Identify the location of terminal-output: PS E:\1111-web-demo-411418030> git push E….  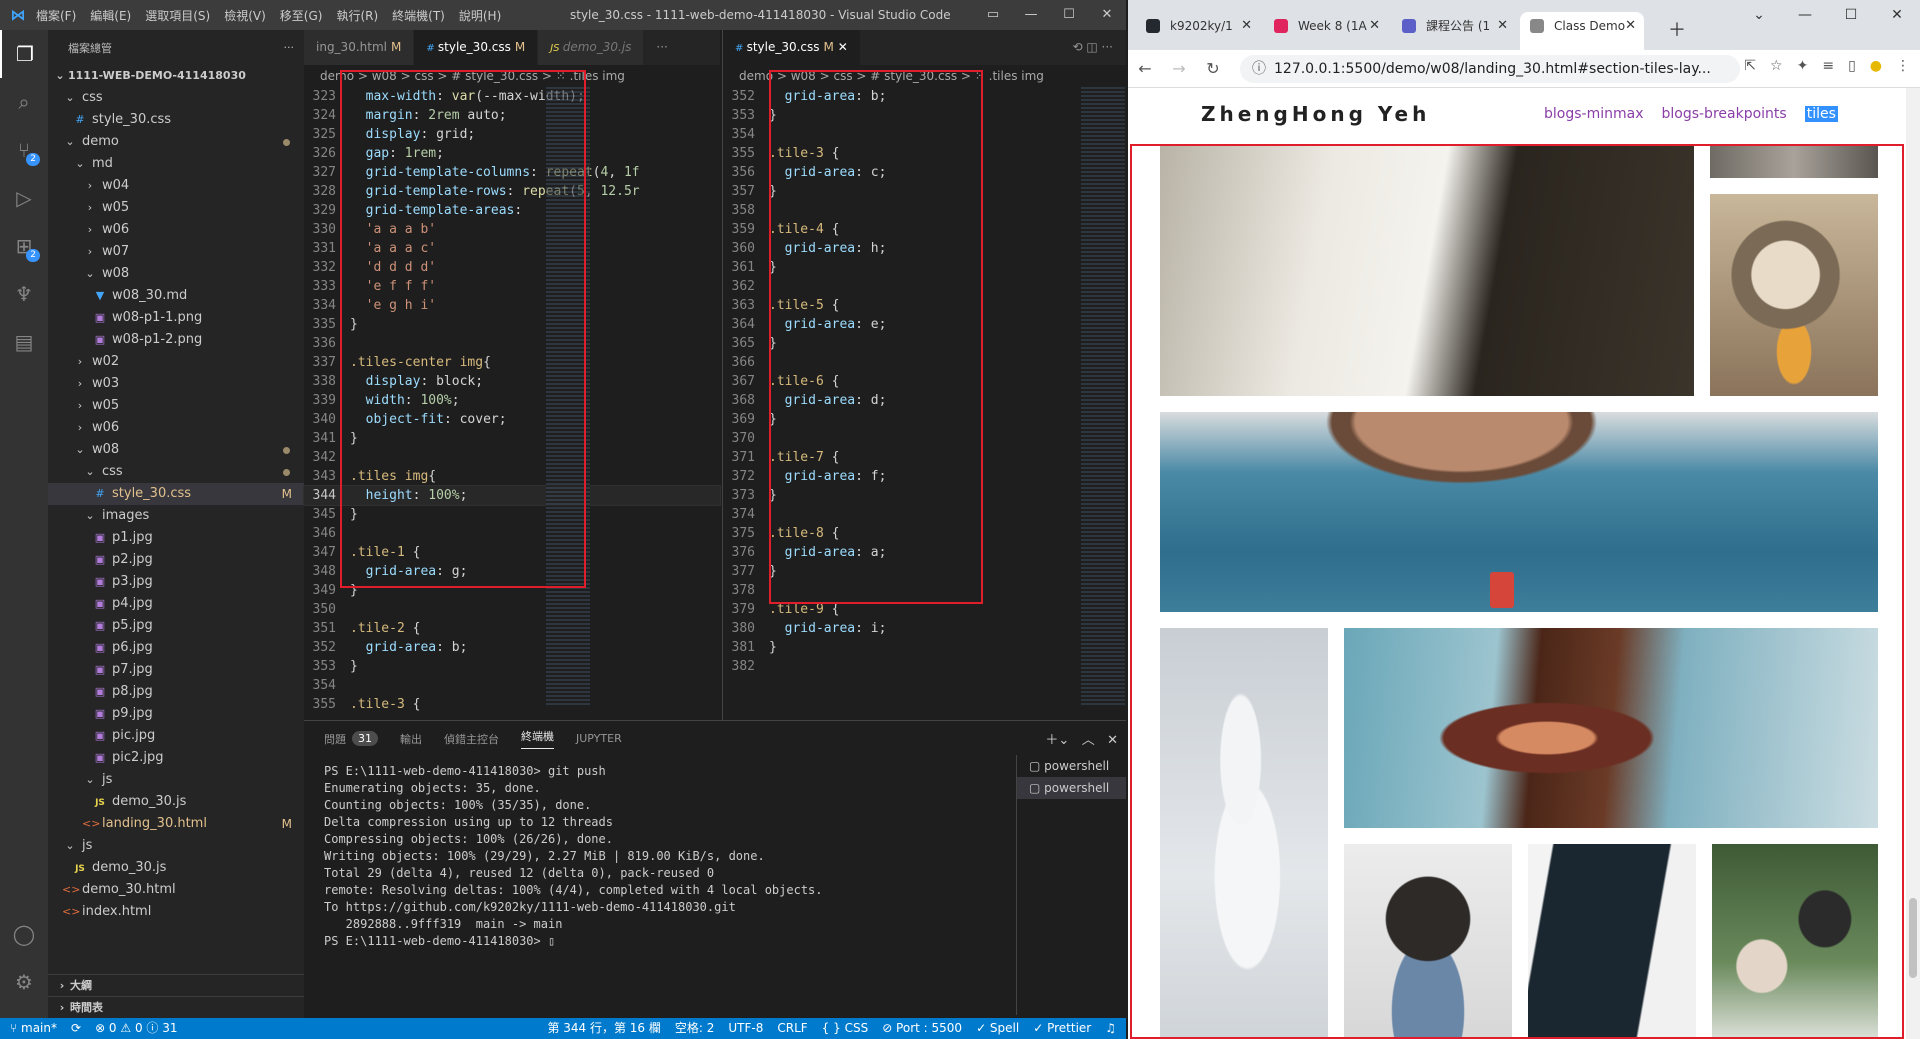
(573, 856).